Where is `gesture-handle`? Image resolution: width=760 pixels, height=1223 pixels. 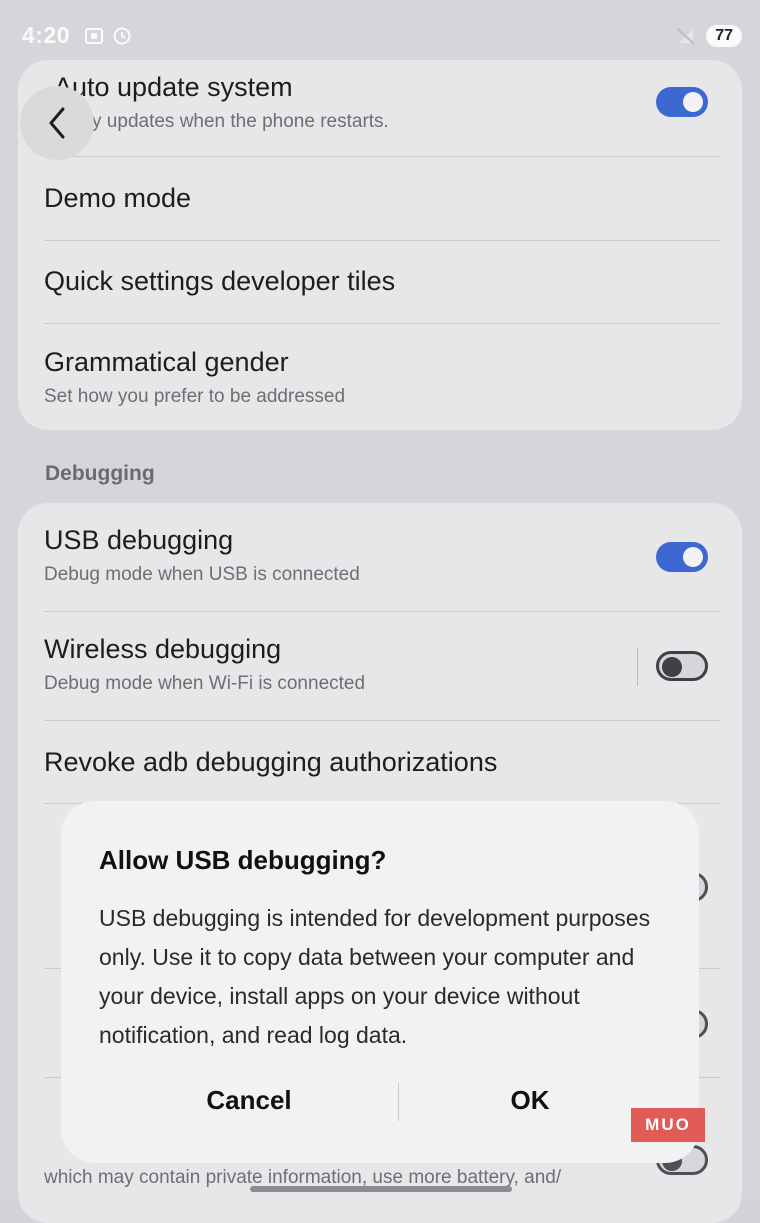
gesture-handle is located at coordinates (381, 1189).